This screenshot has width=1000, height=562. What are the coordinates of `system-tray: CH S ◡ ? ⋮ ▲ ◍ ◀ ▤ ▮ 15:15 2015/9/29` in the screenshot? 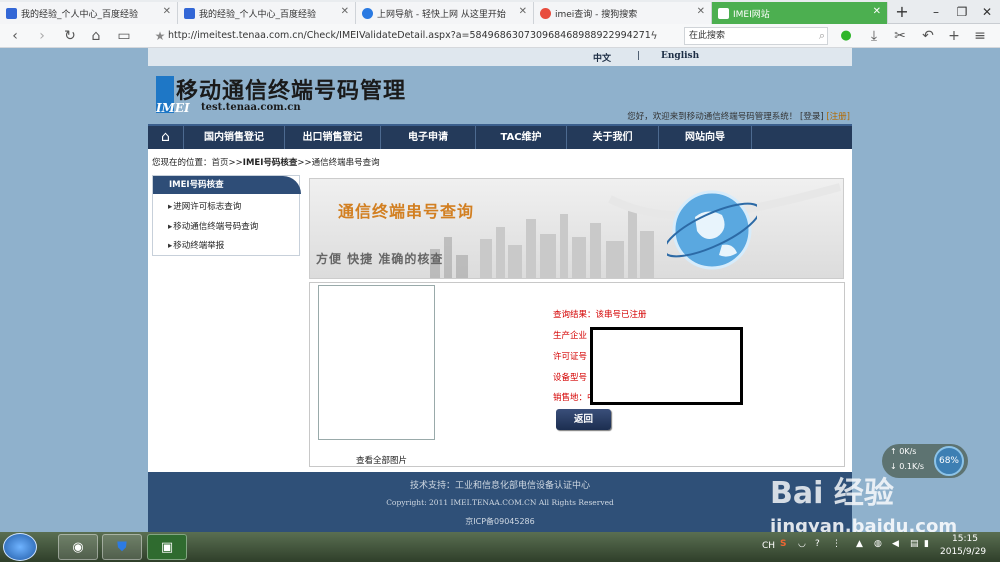 It's located at (877, 547).